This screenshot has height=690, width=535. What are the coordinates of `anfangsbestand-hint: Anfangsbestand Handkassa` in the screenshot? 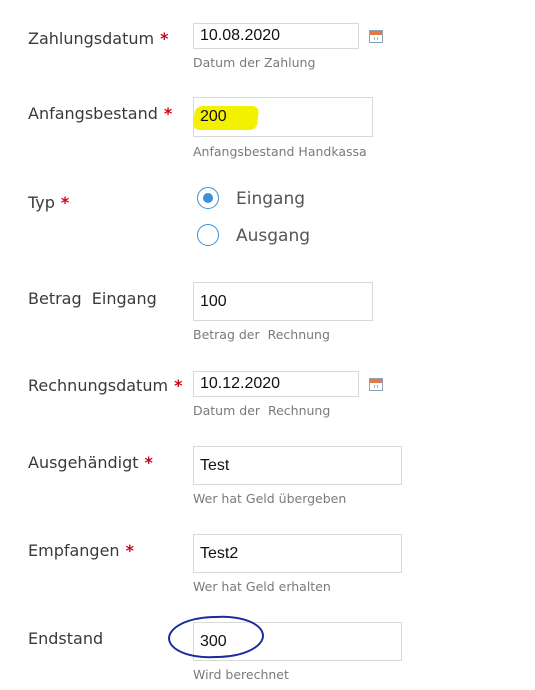 It's located at (280, 151).